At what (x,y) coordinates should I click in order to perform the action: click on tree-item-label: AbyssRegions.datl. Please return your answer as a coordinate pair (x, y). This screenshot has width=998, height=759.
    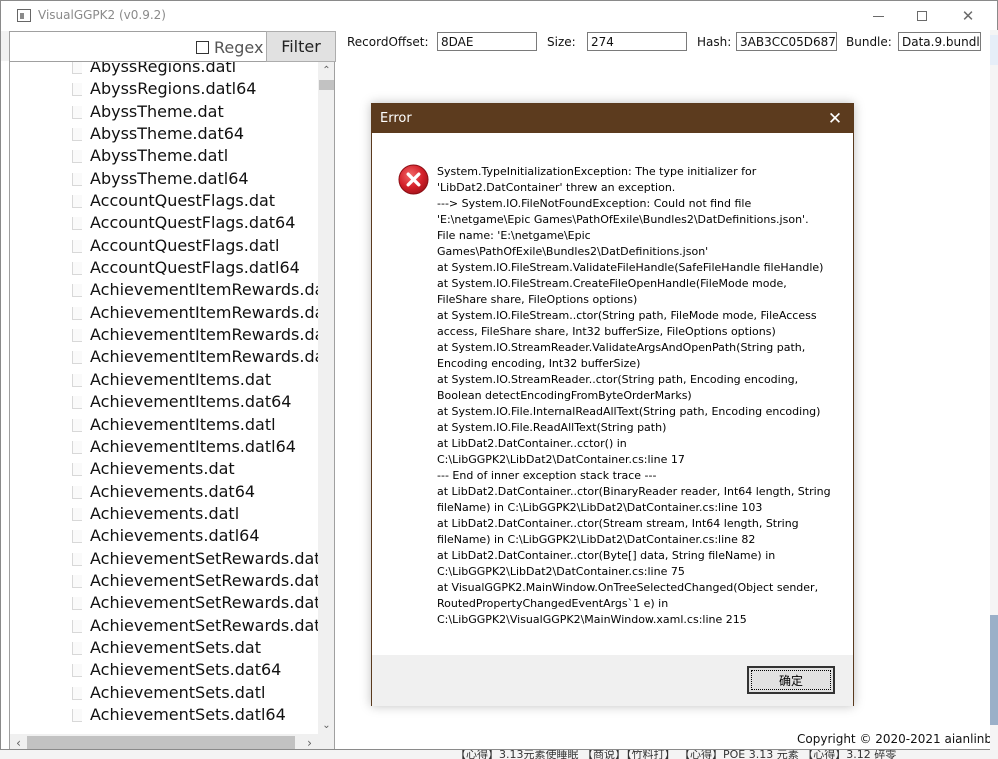
    Looking at the image, I should click on (163, 69).